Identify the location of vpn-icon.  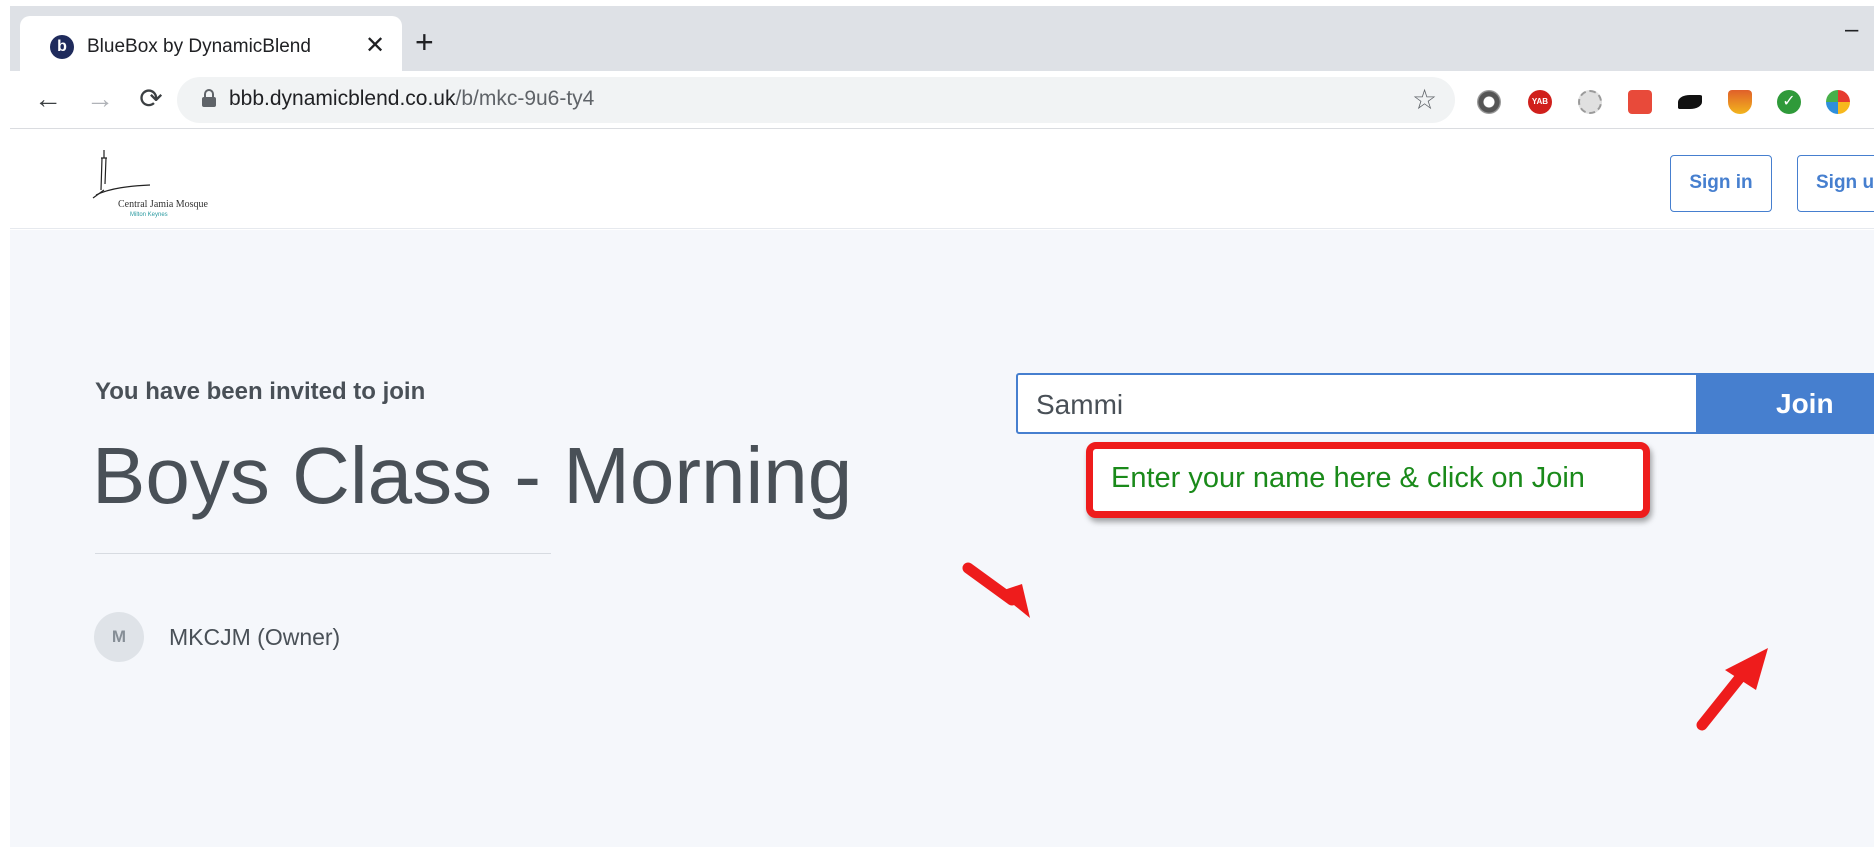
(1489, 102).